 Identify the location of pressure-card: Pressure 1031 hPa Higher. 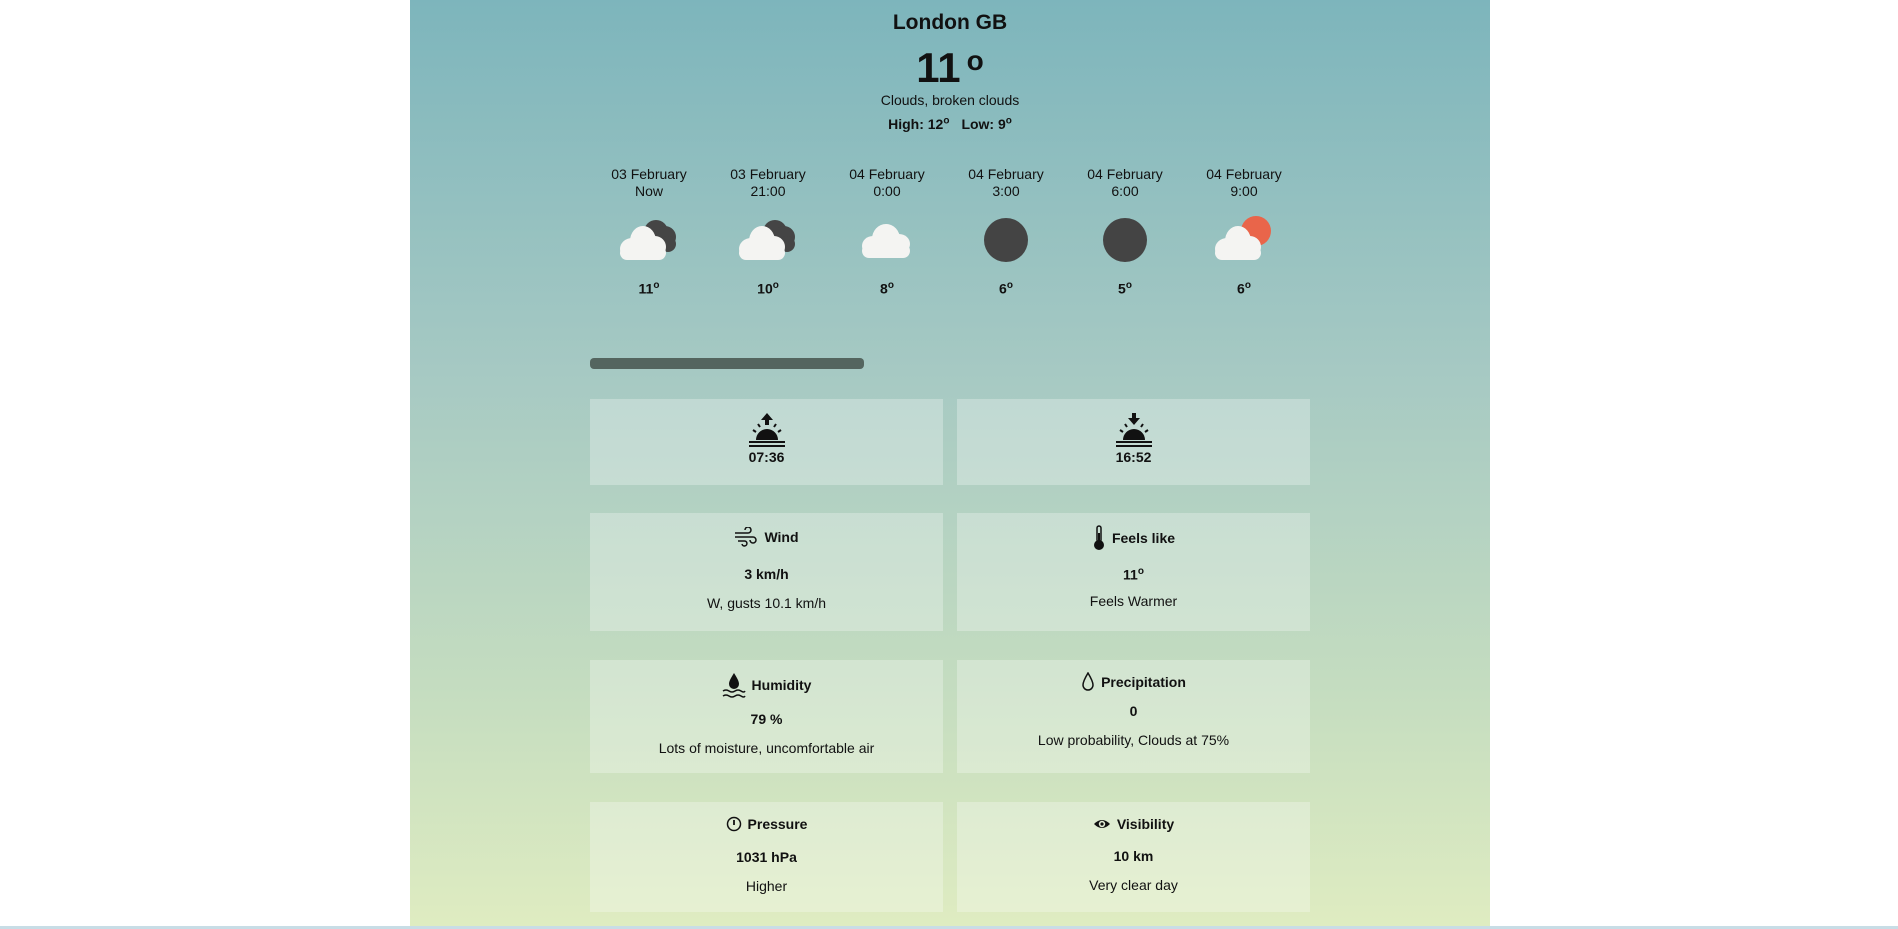
(766, 857).